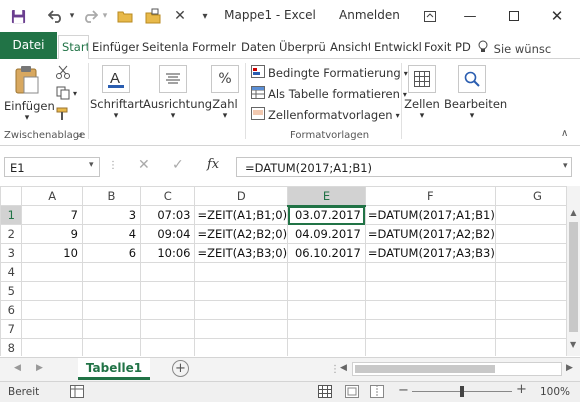  What do you see at coordinates (11, 272) in the screenshot?
I see `row-header: 4` at bounding box center [11, 272].